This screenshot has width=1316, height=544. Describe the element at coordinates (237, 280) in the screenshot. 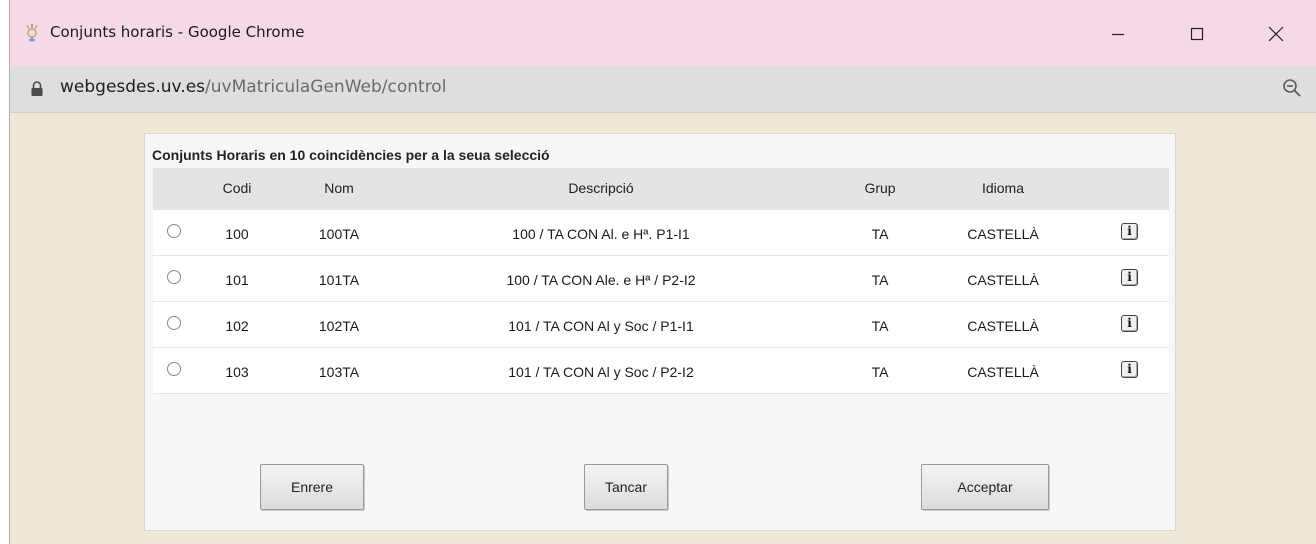

I see `cell-codi: 101` at that location.